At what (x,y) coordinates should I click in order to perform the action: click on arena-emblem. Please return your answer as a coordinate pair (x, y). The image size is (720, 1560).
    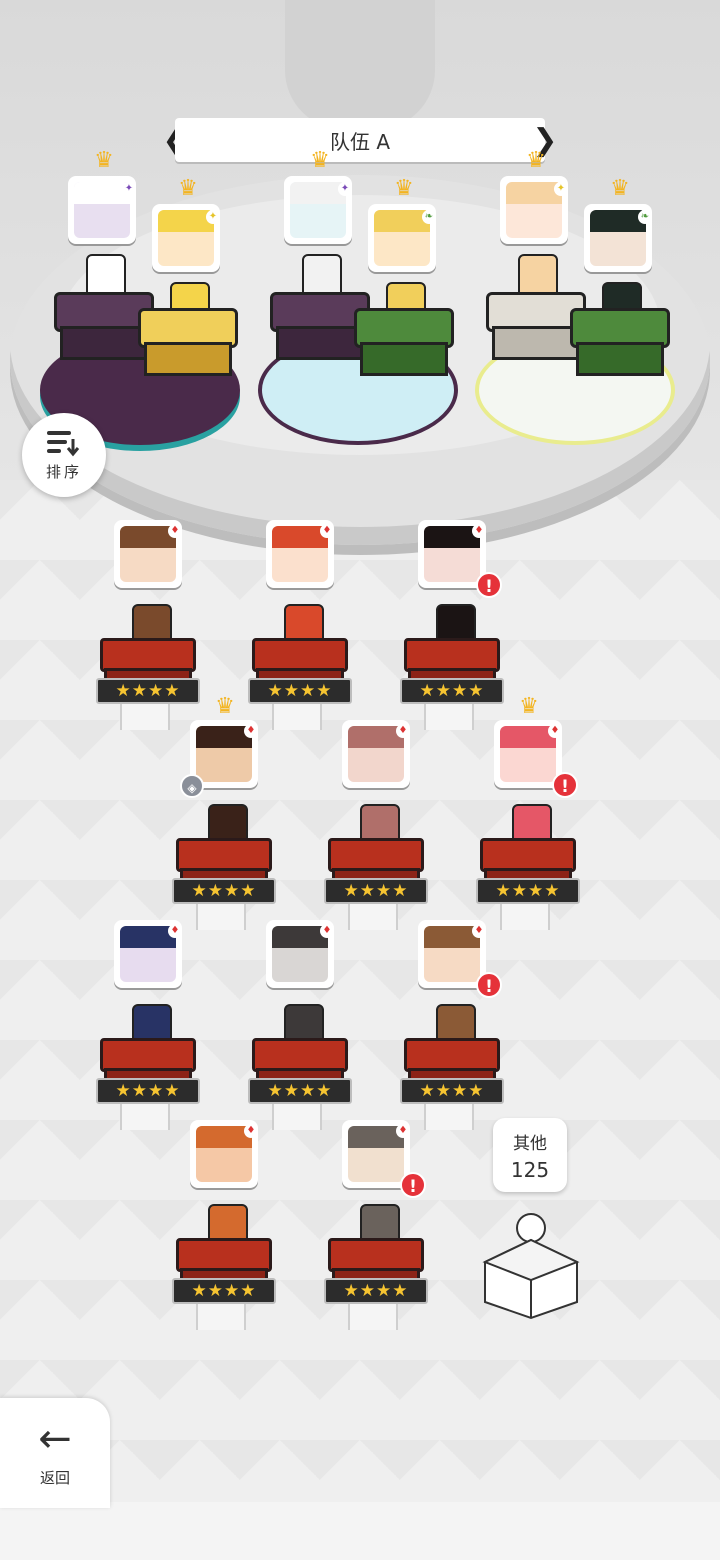
    Looking at the image, I should click on (360, 65).